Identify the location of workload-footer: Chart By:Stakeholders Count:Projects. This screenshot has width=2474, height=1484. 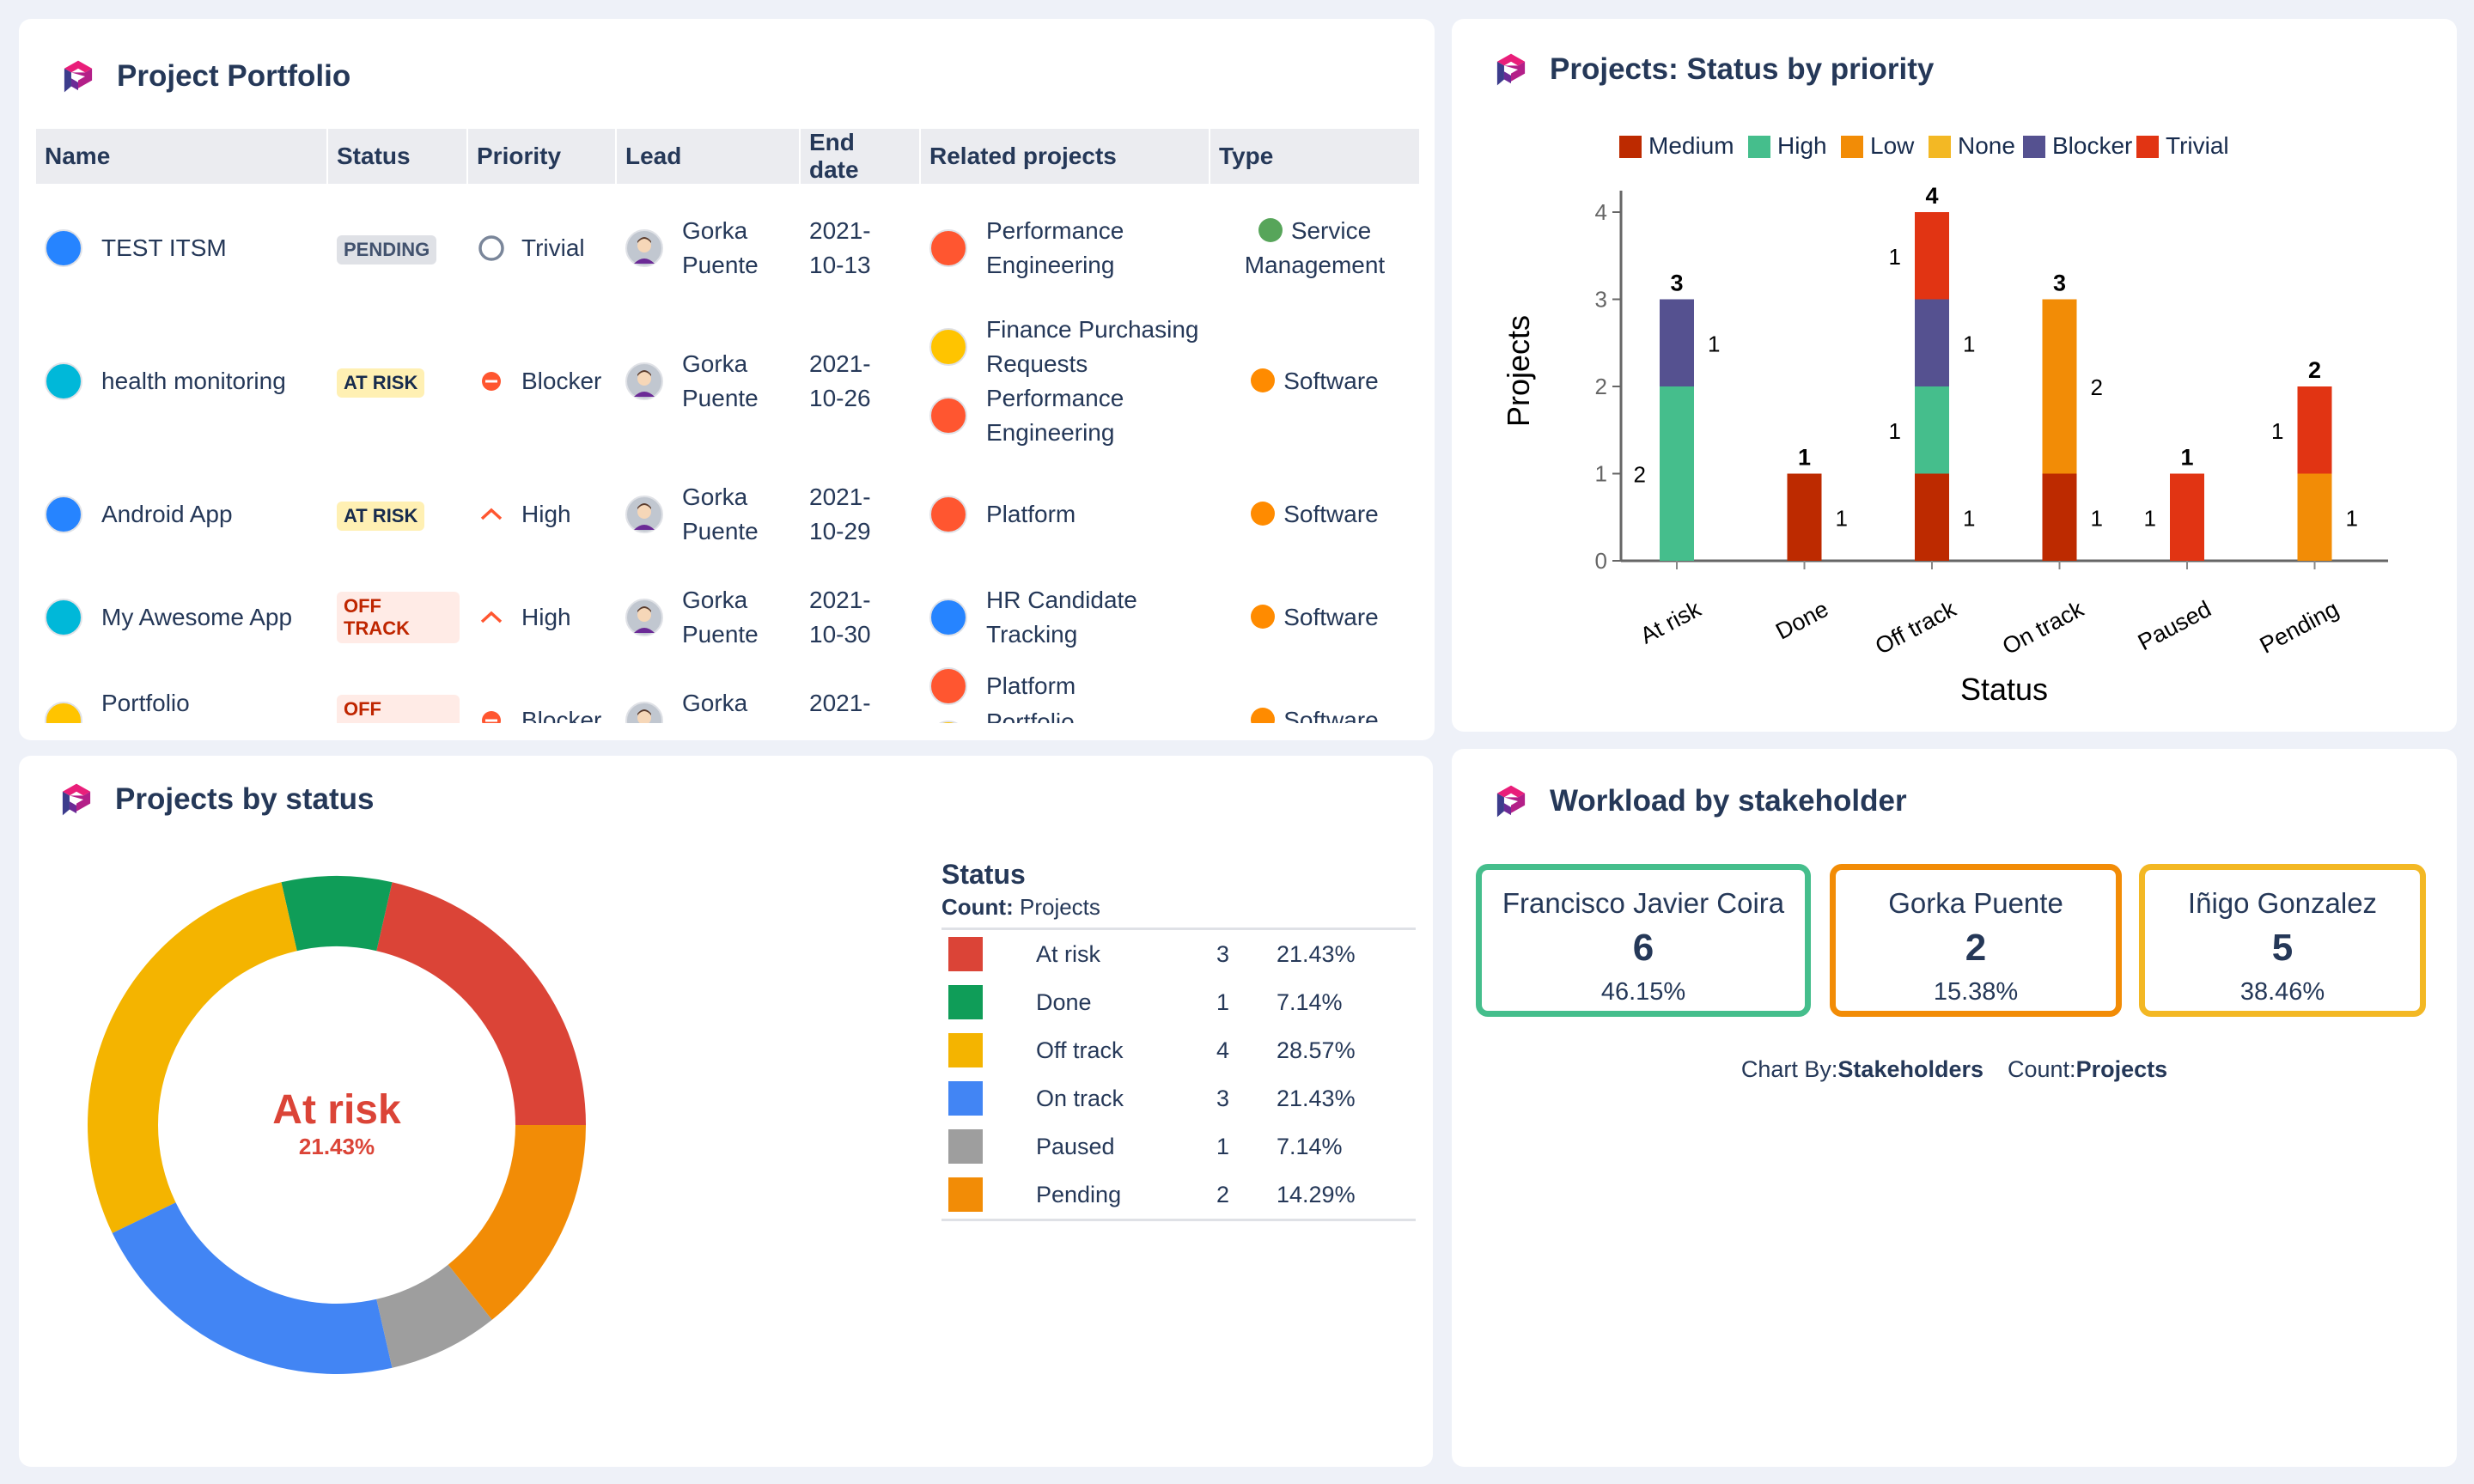
(1954, 1070).